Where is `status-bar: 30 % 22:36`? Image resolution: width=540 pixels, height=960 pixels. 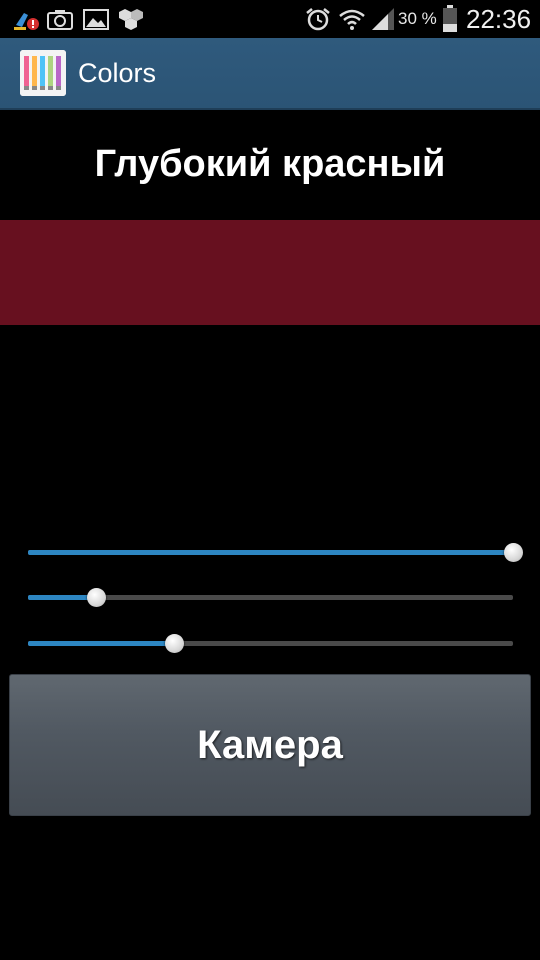
status-bar: 30 % 22:36 is located at coordinates (270, 19).